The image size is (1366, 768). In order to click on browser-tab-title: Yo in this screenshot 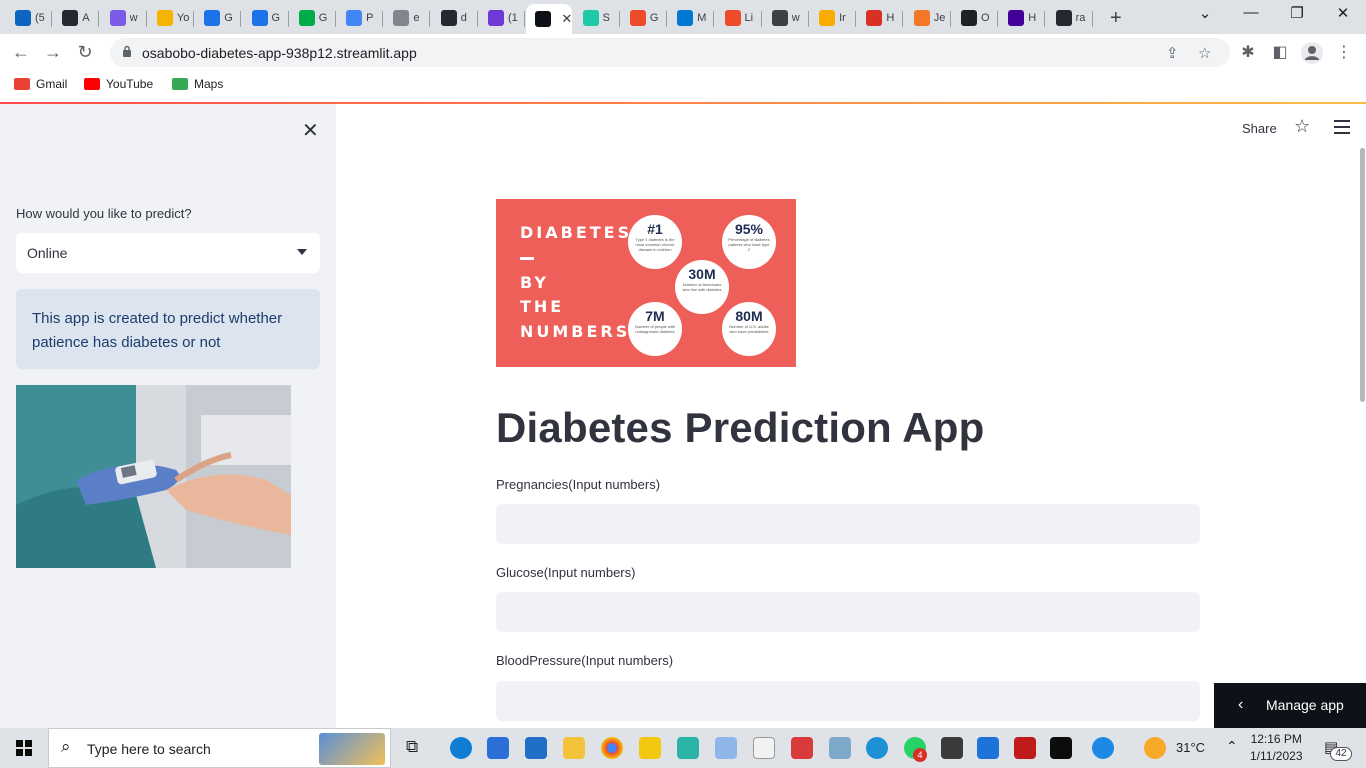, I will do `click(182, 18)`.